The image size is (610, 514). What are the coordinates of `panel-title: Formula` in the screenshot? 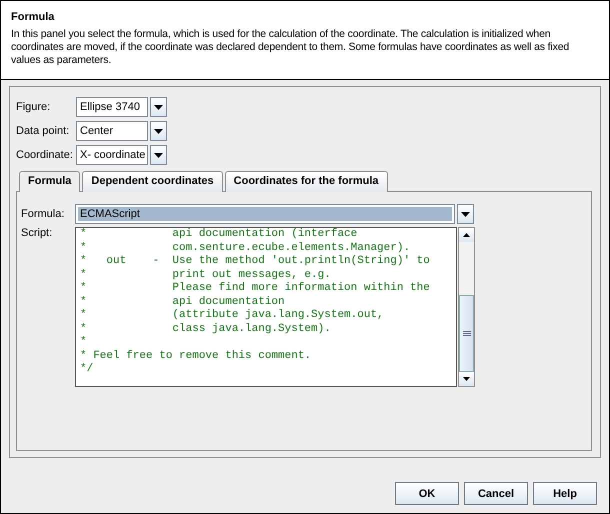 It's located at (33, 17).